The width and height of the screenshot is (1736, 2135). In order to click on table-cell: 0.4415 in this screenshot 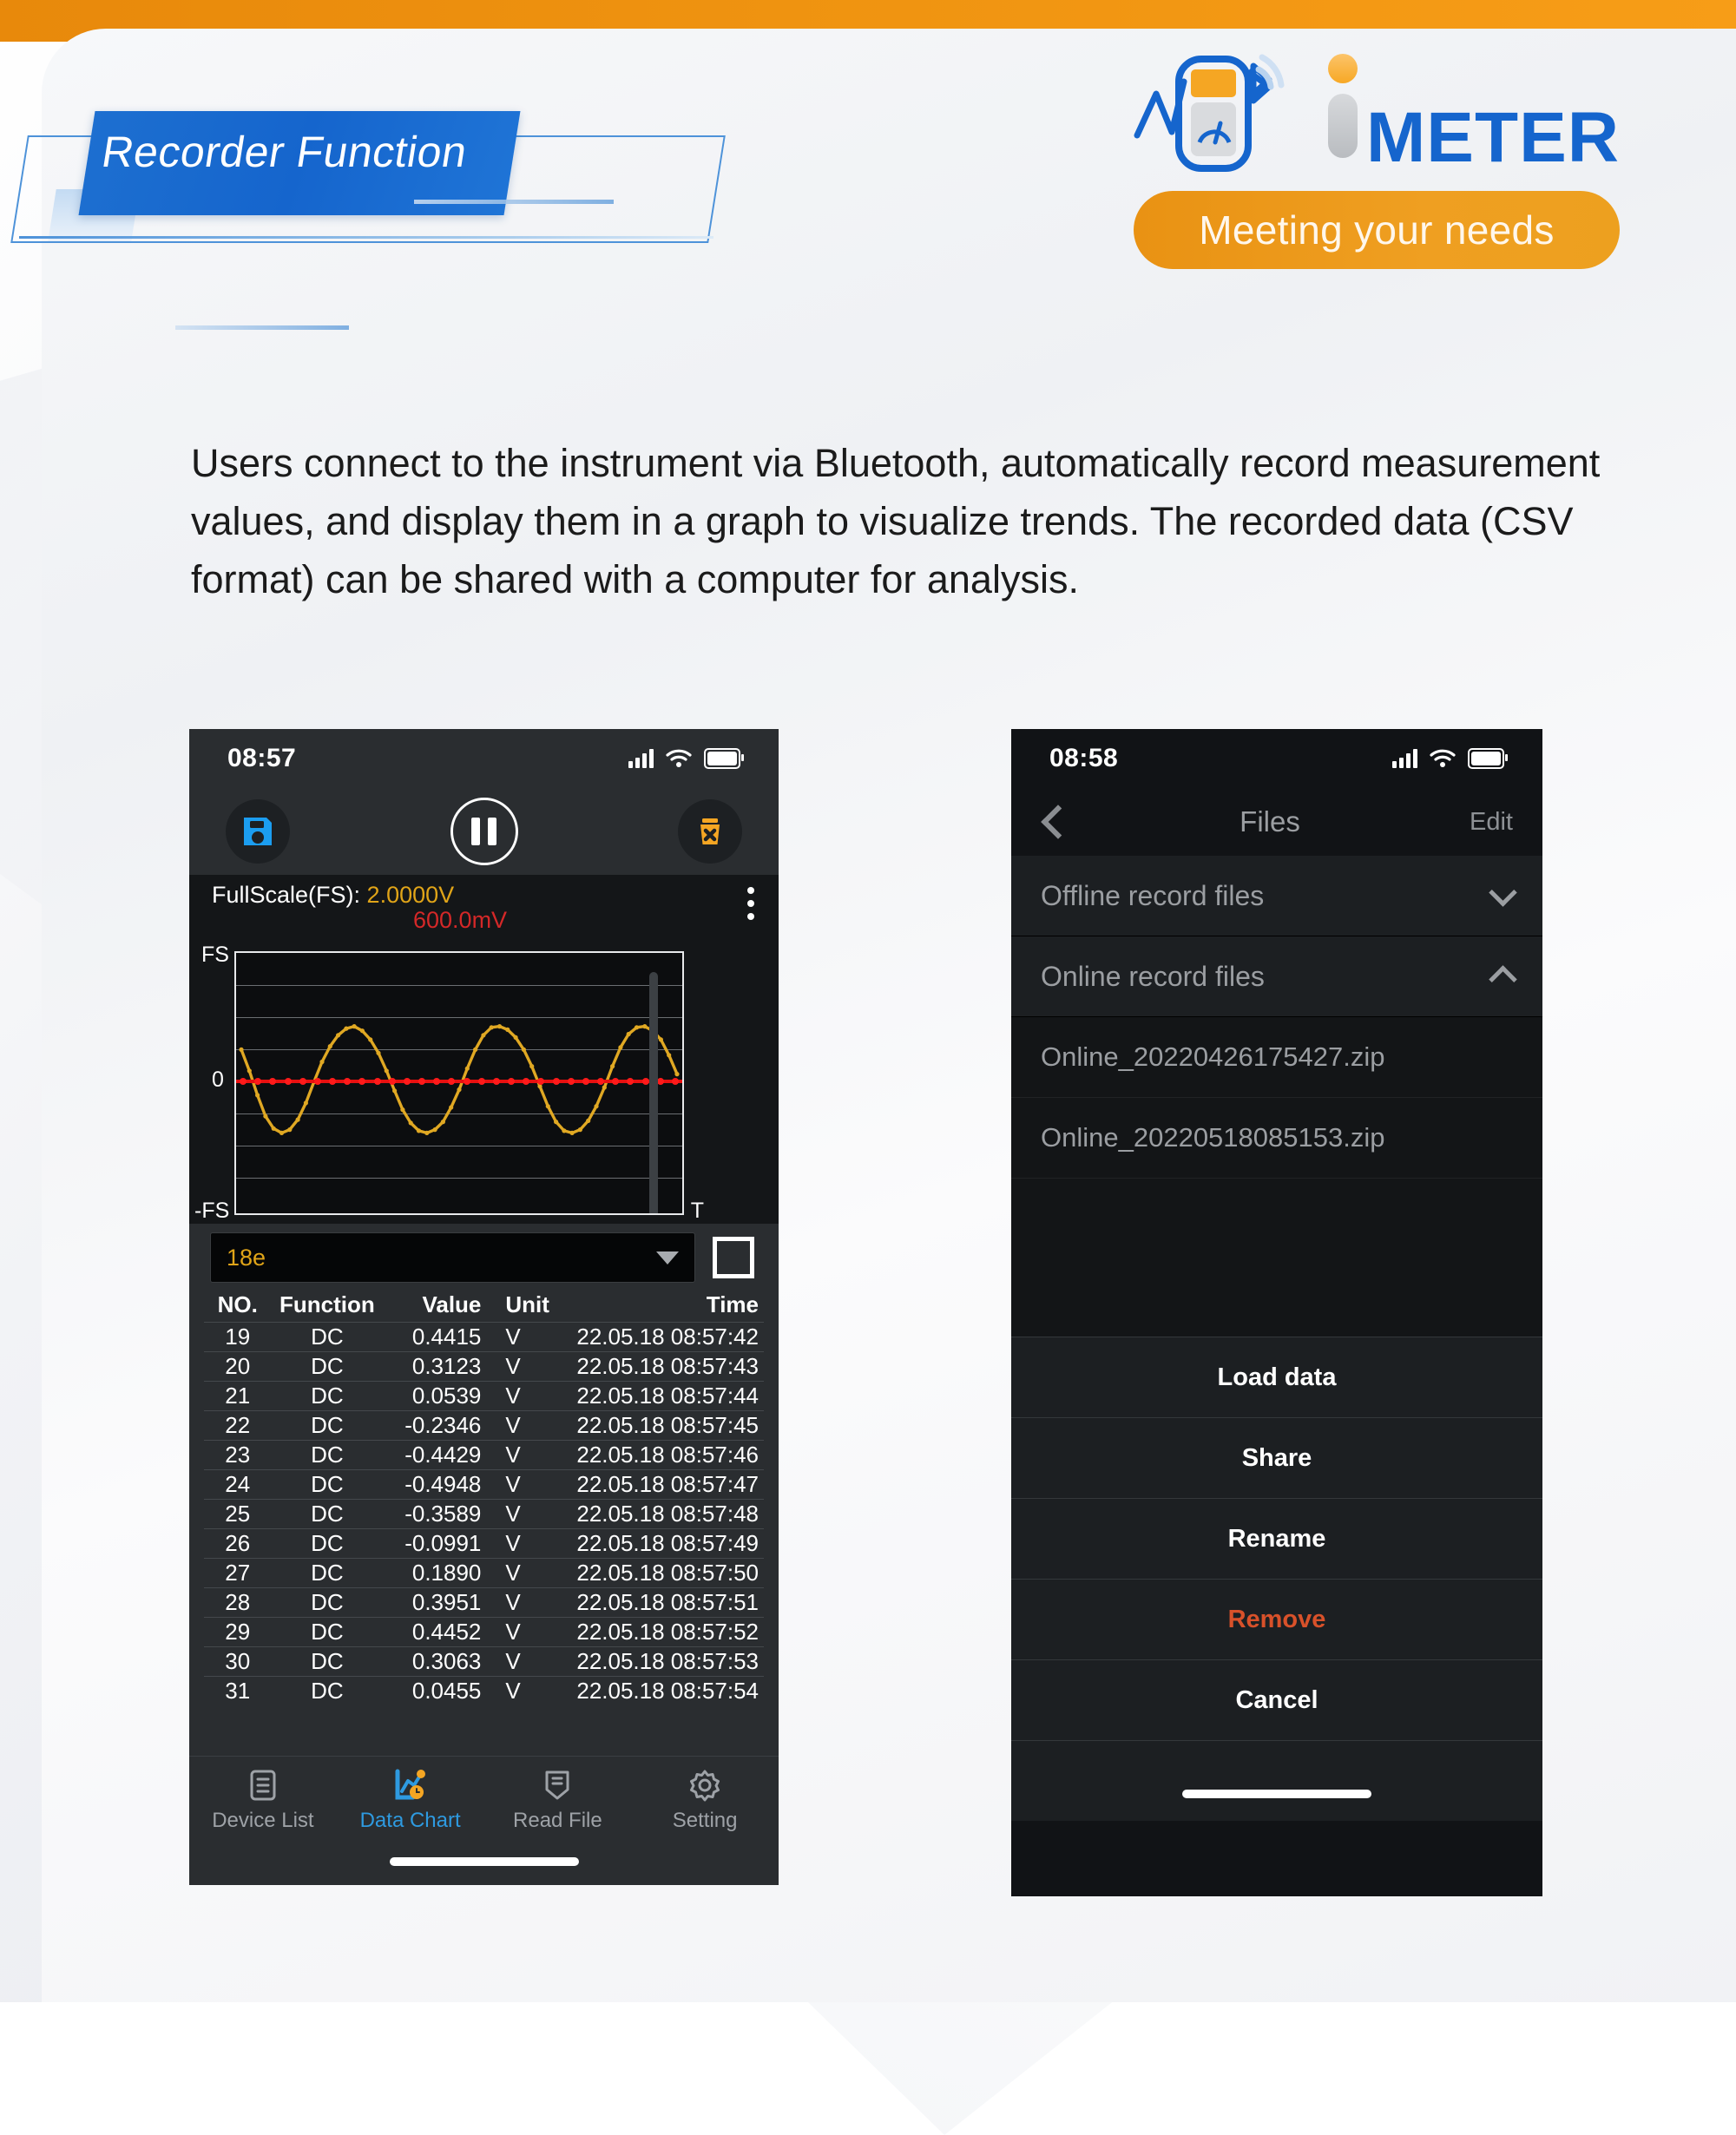, I will do `click(439, 1337)`.